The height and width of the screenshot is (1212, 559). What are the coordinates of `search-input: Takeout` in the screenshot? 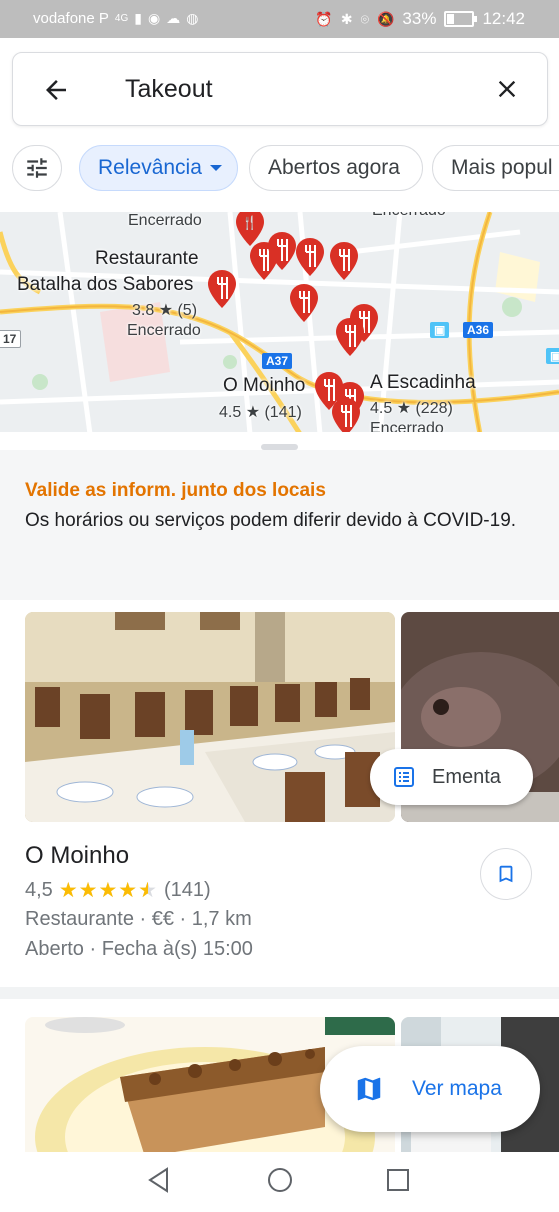 It's located at (169, 89).